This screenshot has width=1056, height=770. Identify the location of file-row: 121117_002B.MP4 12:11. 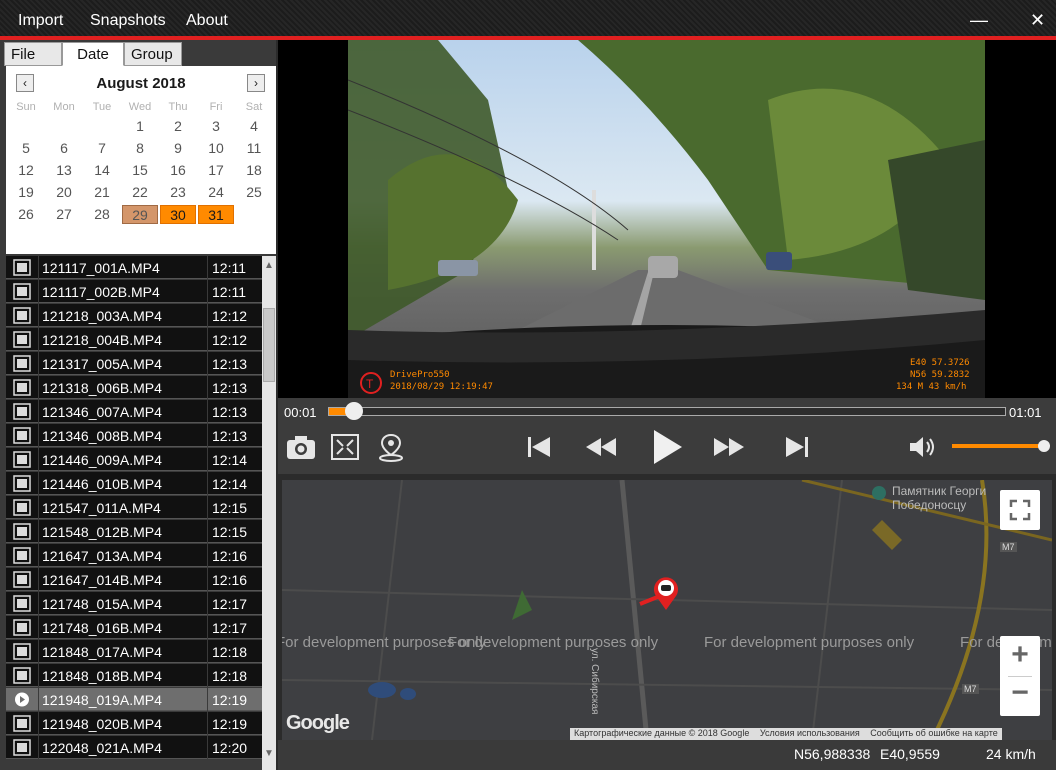
(134, 292).